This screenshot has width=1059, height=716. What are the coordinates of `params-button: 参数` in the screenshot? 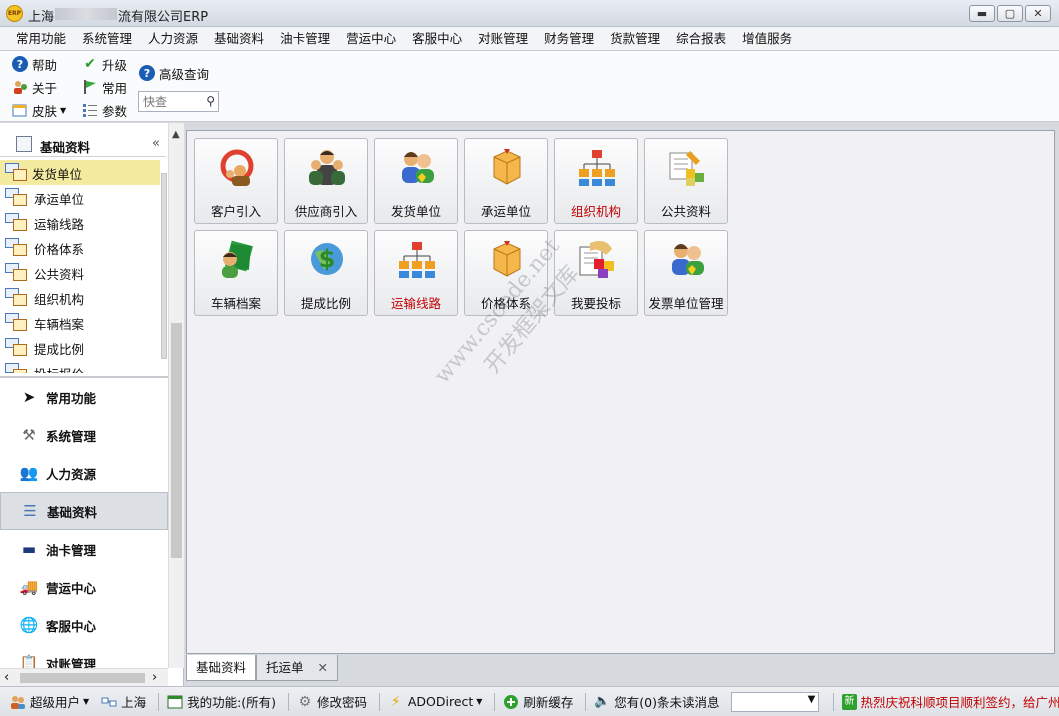 It's located at (104, 110).